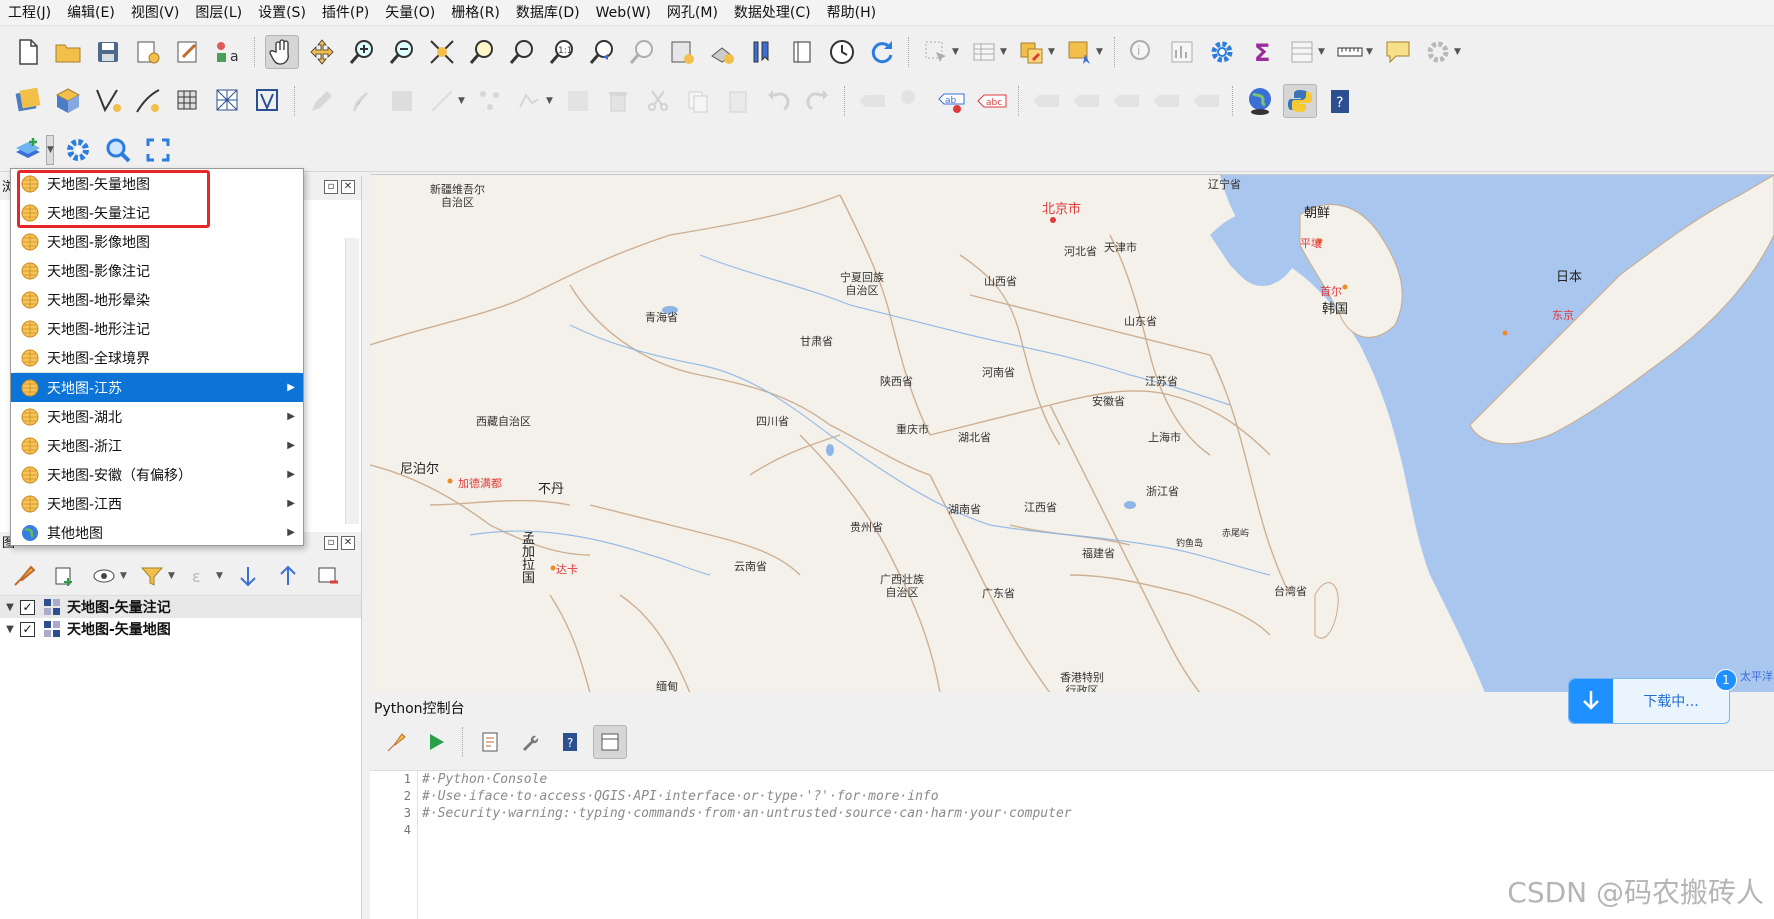 The image size is (1774, 919). I want to click on vertex-editor-icon, so click(490, 101).